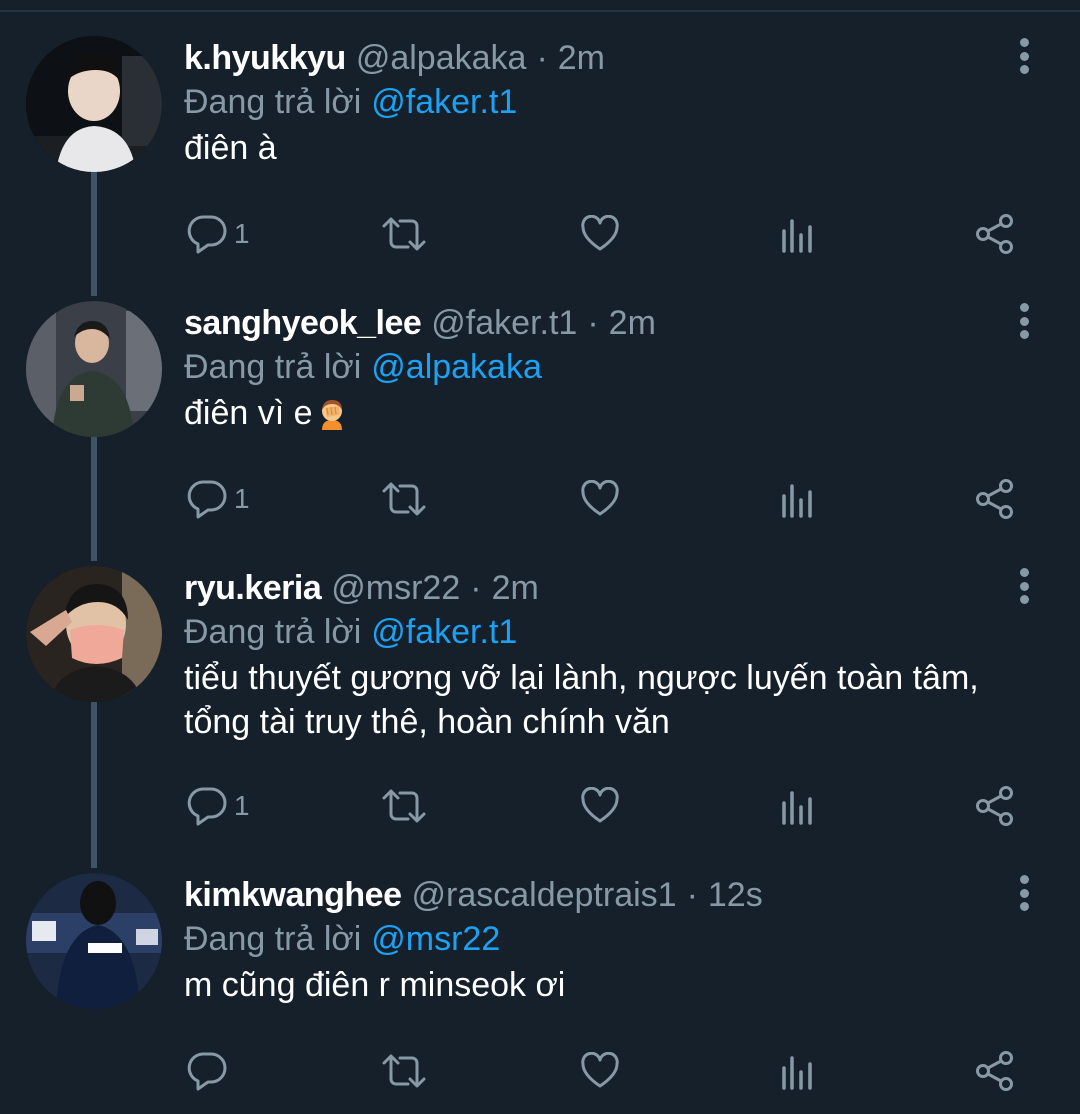  I want to click on user-handle: @alpakaka, so click(441, 58).